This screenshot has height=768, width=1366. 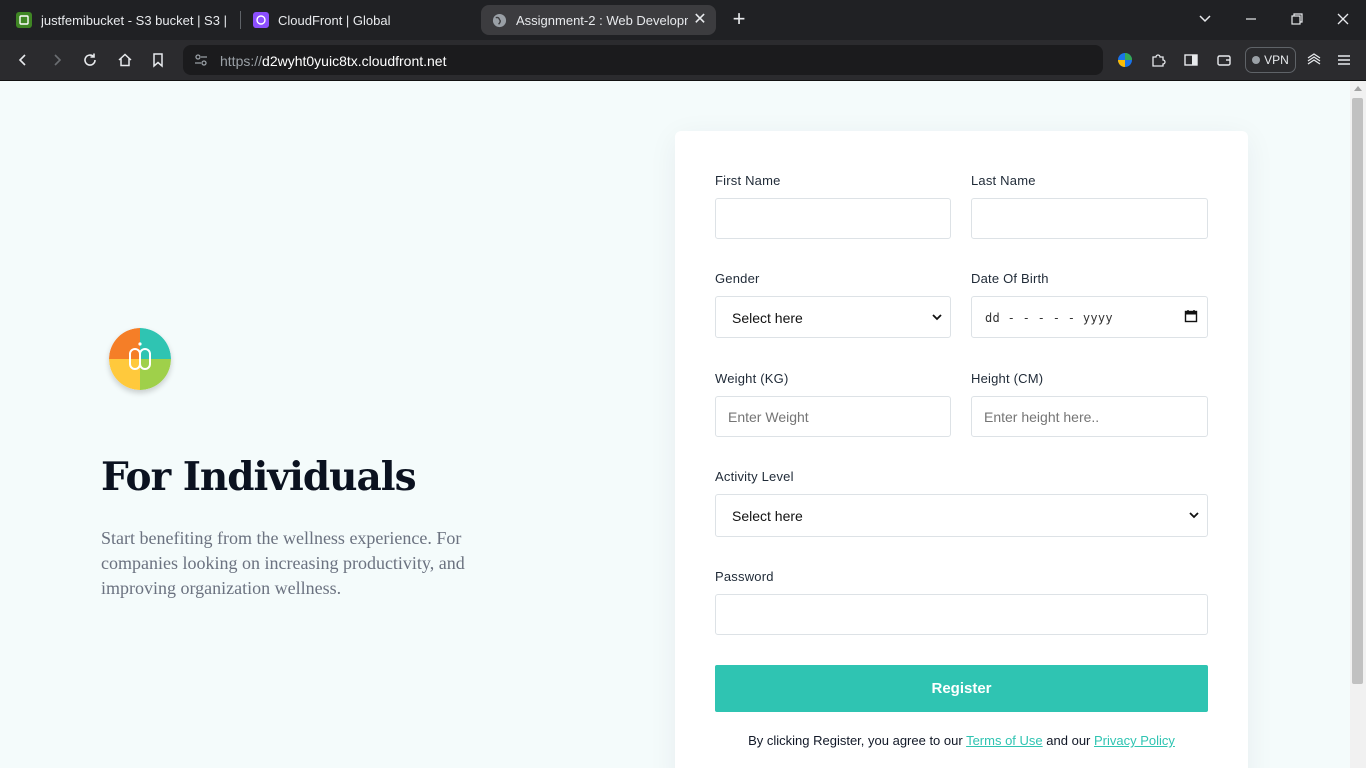 What do you see at coordinates (1276, 60) in the screenshot?
I see `vpn-label: VPN` at bounding box center [1276, 60].